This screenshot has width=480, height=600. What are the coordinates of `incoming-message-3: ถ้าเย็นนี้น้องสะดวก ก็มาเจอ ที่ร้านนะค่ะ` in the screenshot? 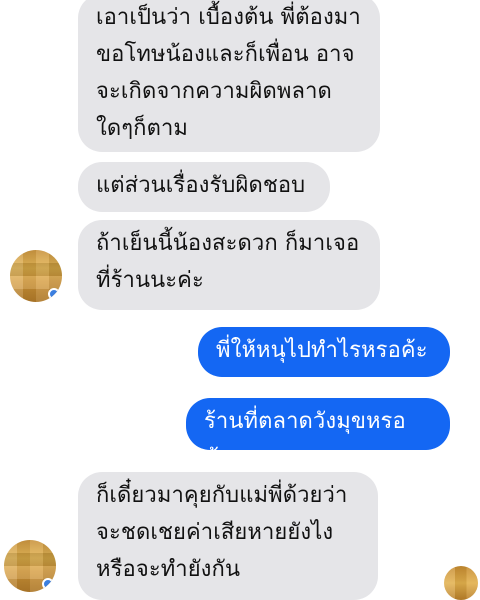 It's located at (229, 265).